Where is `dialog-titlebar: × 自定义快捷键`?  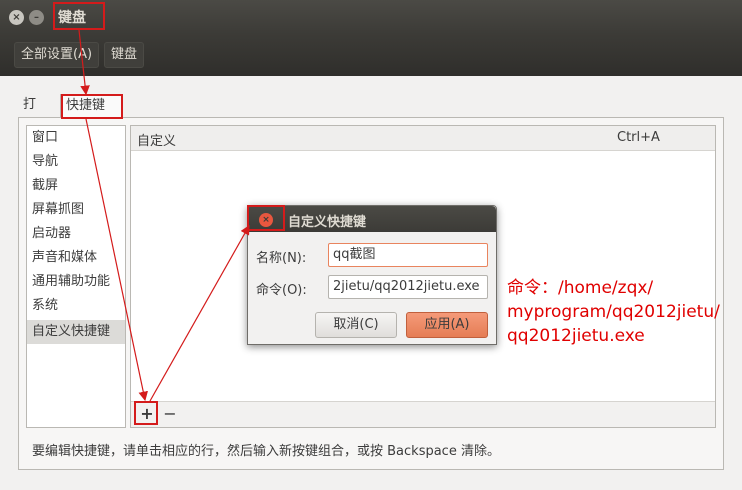
dialog-titlebar: × 自定义快捷键 is located at coordinates (372, 219).